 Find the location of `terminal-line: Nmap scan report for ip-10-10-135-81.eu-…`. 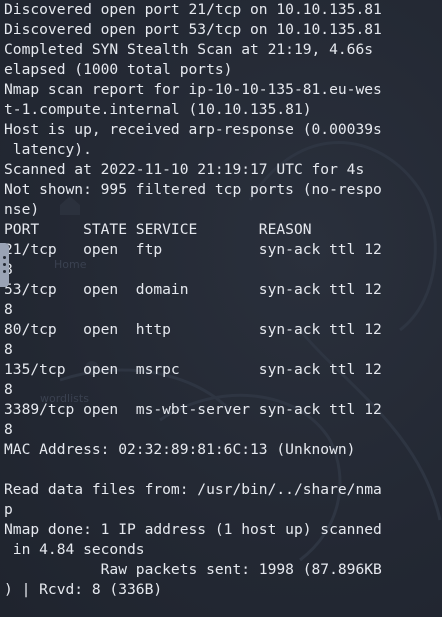

terminal-line: Nmap scan report for ip-10-10-135-81.eu-… is located at coordinates (193, 89).